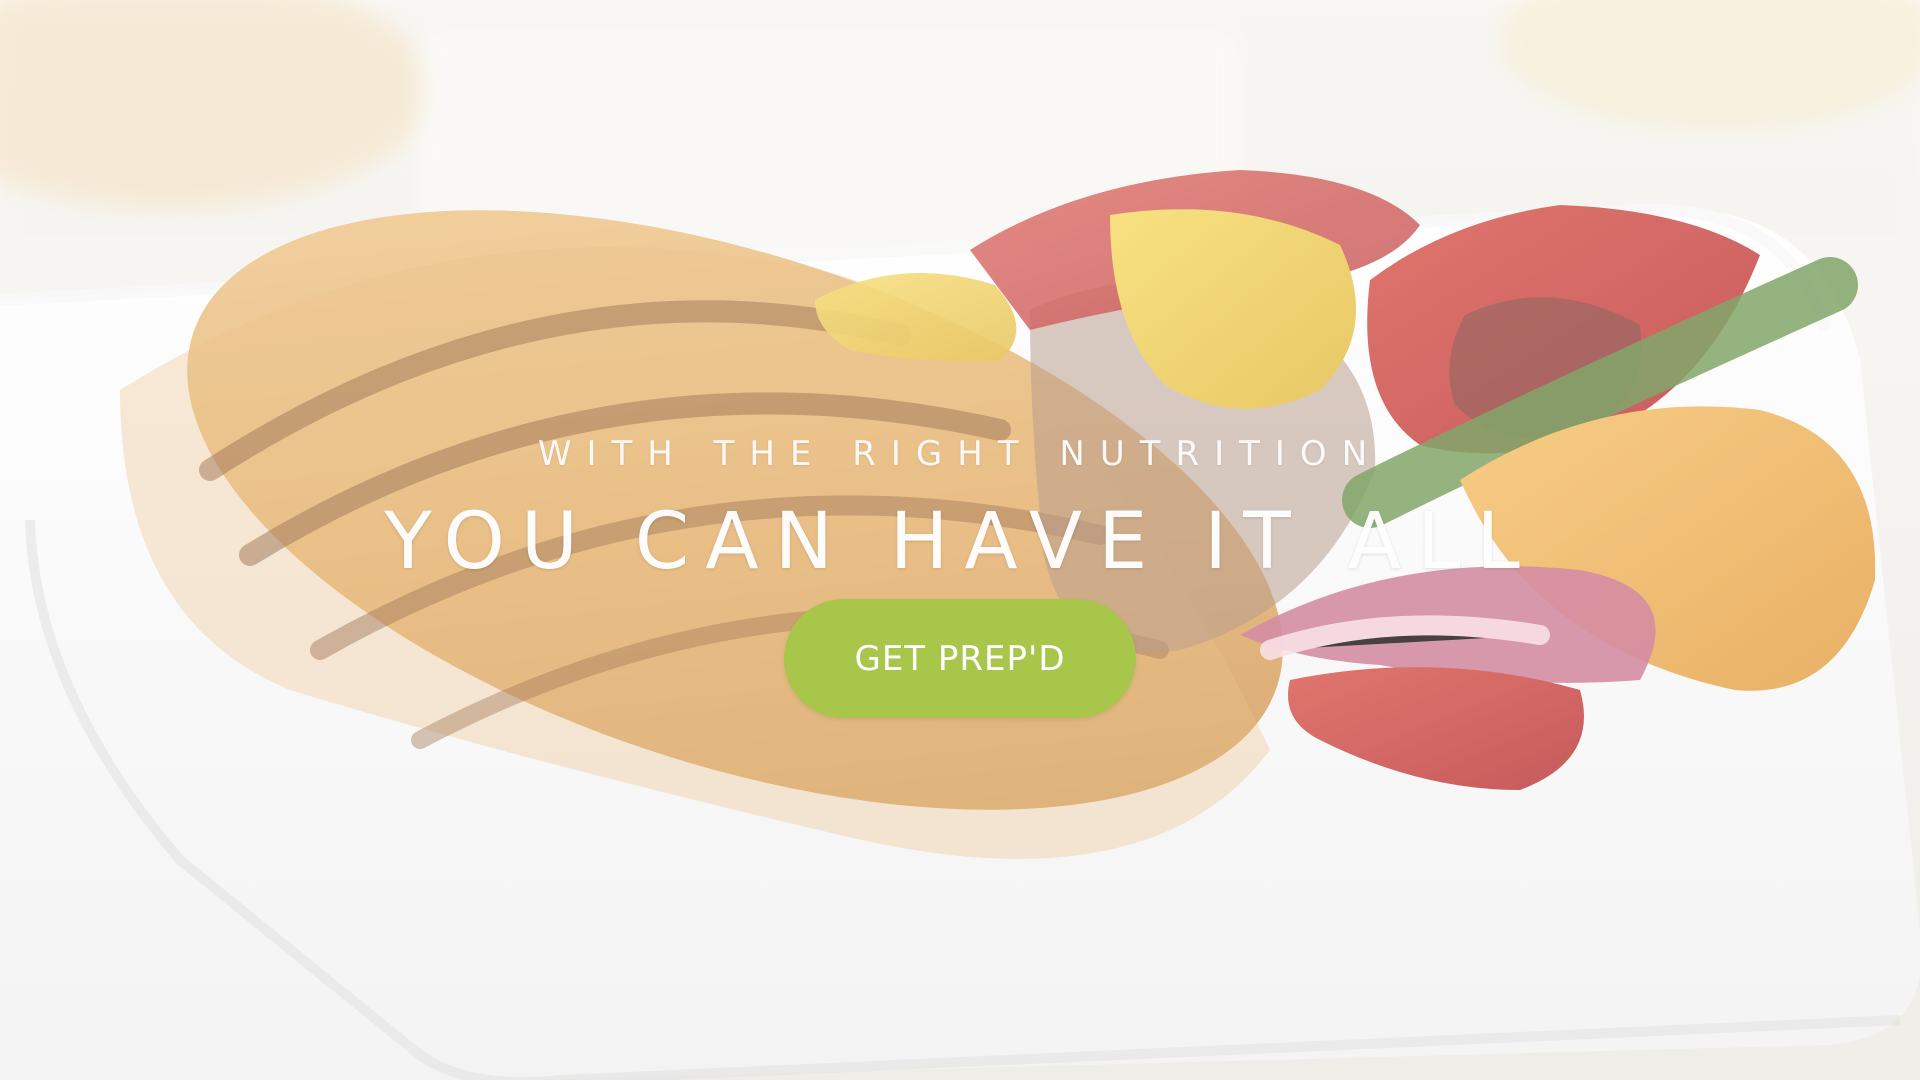 The image size is (1920, 1080). I want to click on hero-kicker: WITH THE RIGHT NUTRITION, so click(960, 454).